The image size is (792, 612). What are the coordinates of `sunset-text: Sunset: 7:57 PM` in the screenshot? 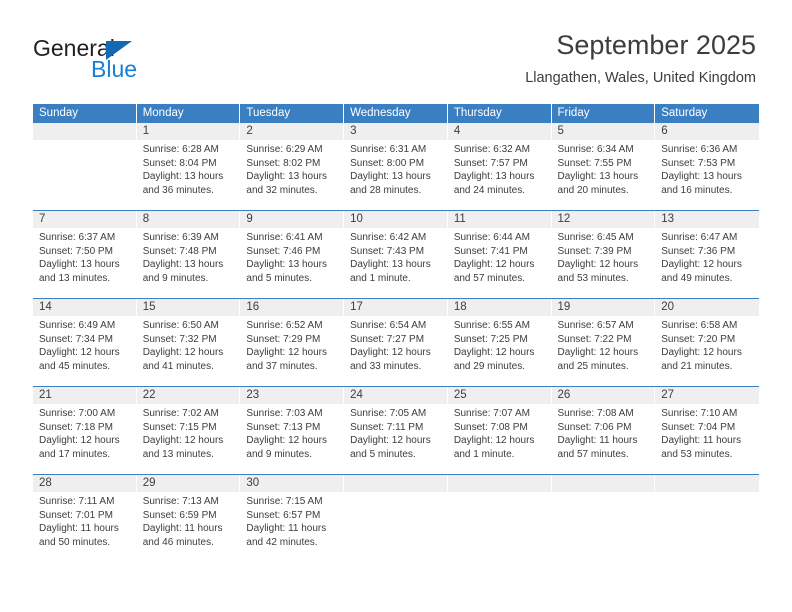 It's located at (490, 163).